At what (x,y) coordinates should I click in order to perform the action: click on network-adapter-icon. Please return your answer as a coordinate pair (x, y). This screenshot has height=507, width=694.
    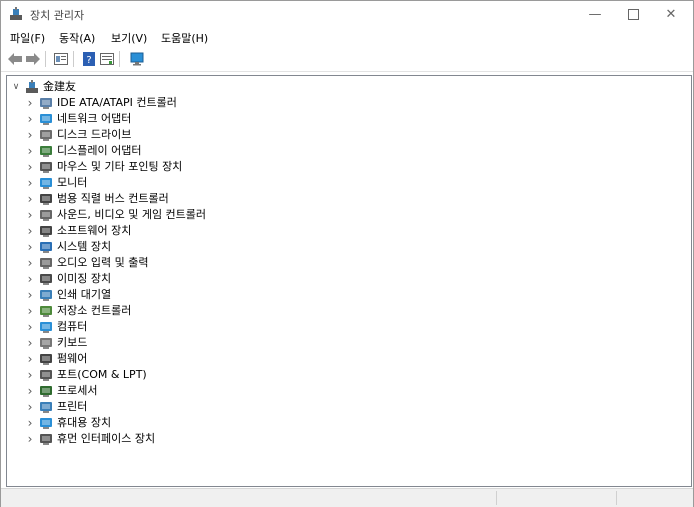
    Looking at the image, I should click on (46, 119).